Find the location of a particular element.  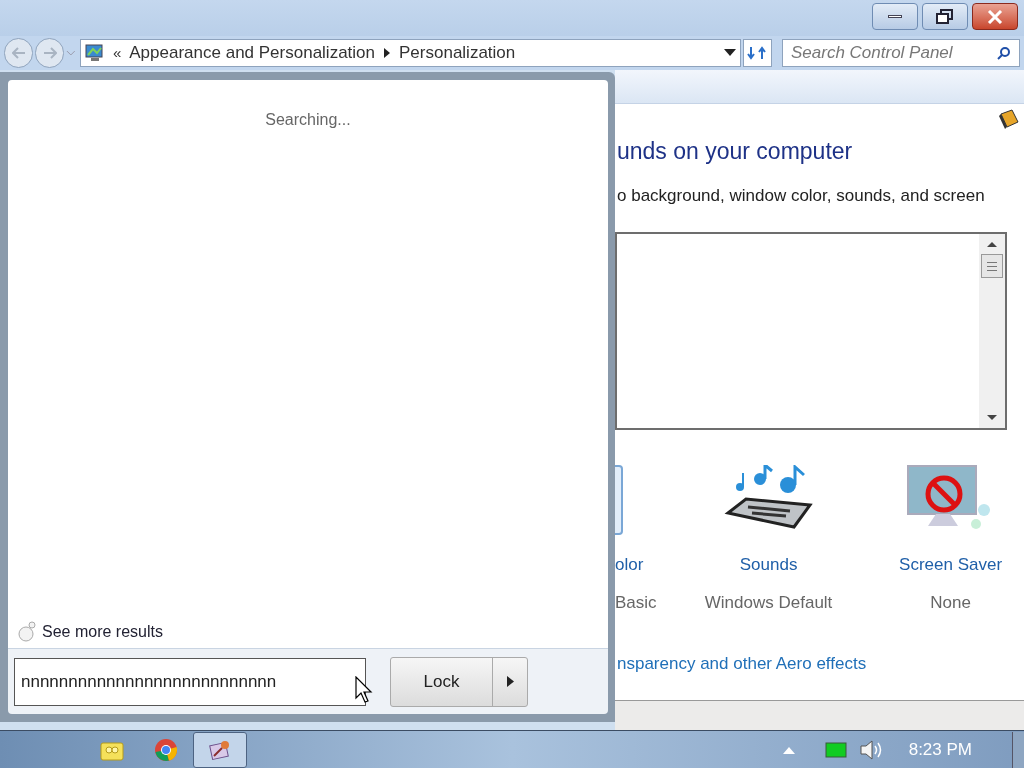

scroll-up-icon is located at coordinates (992, 244).